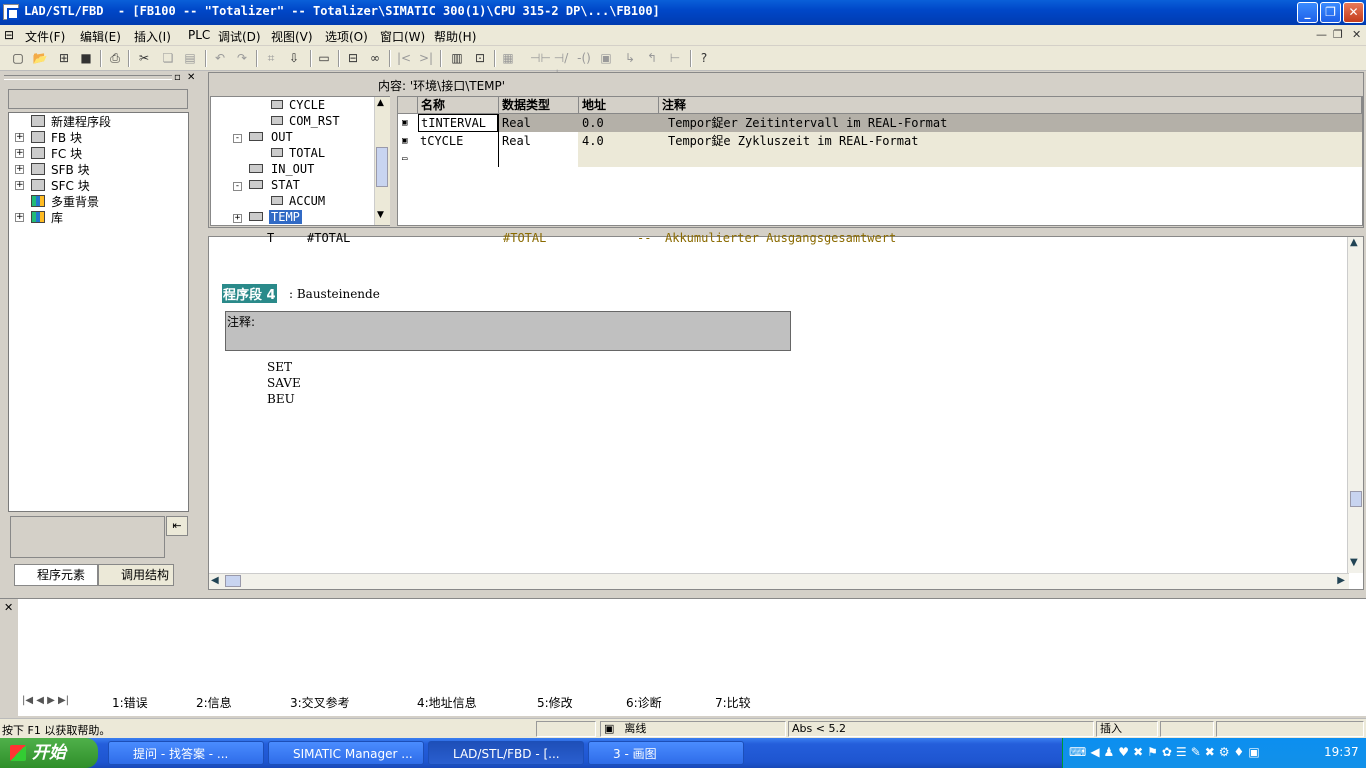  Describe the element at coordinates (593, 123) in the screenshot. I see `cell-address: 0.0` at that location.